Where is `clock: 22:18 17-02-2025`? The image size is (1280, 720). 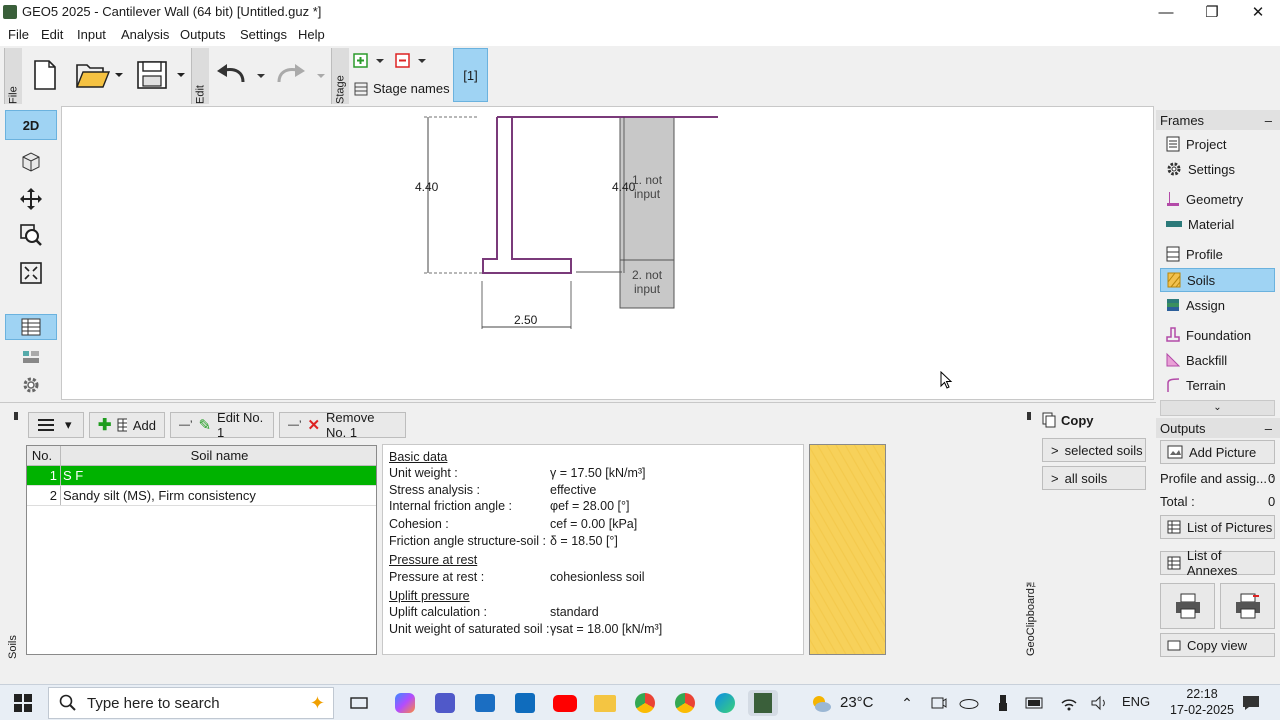 clock: 22:18 17-02-2025 is located at coordinates (1202, 702).